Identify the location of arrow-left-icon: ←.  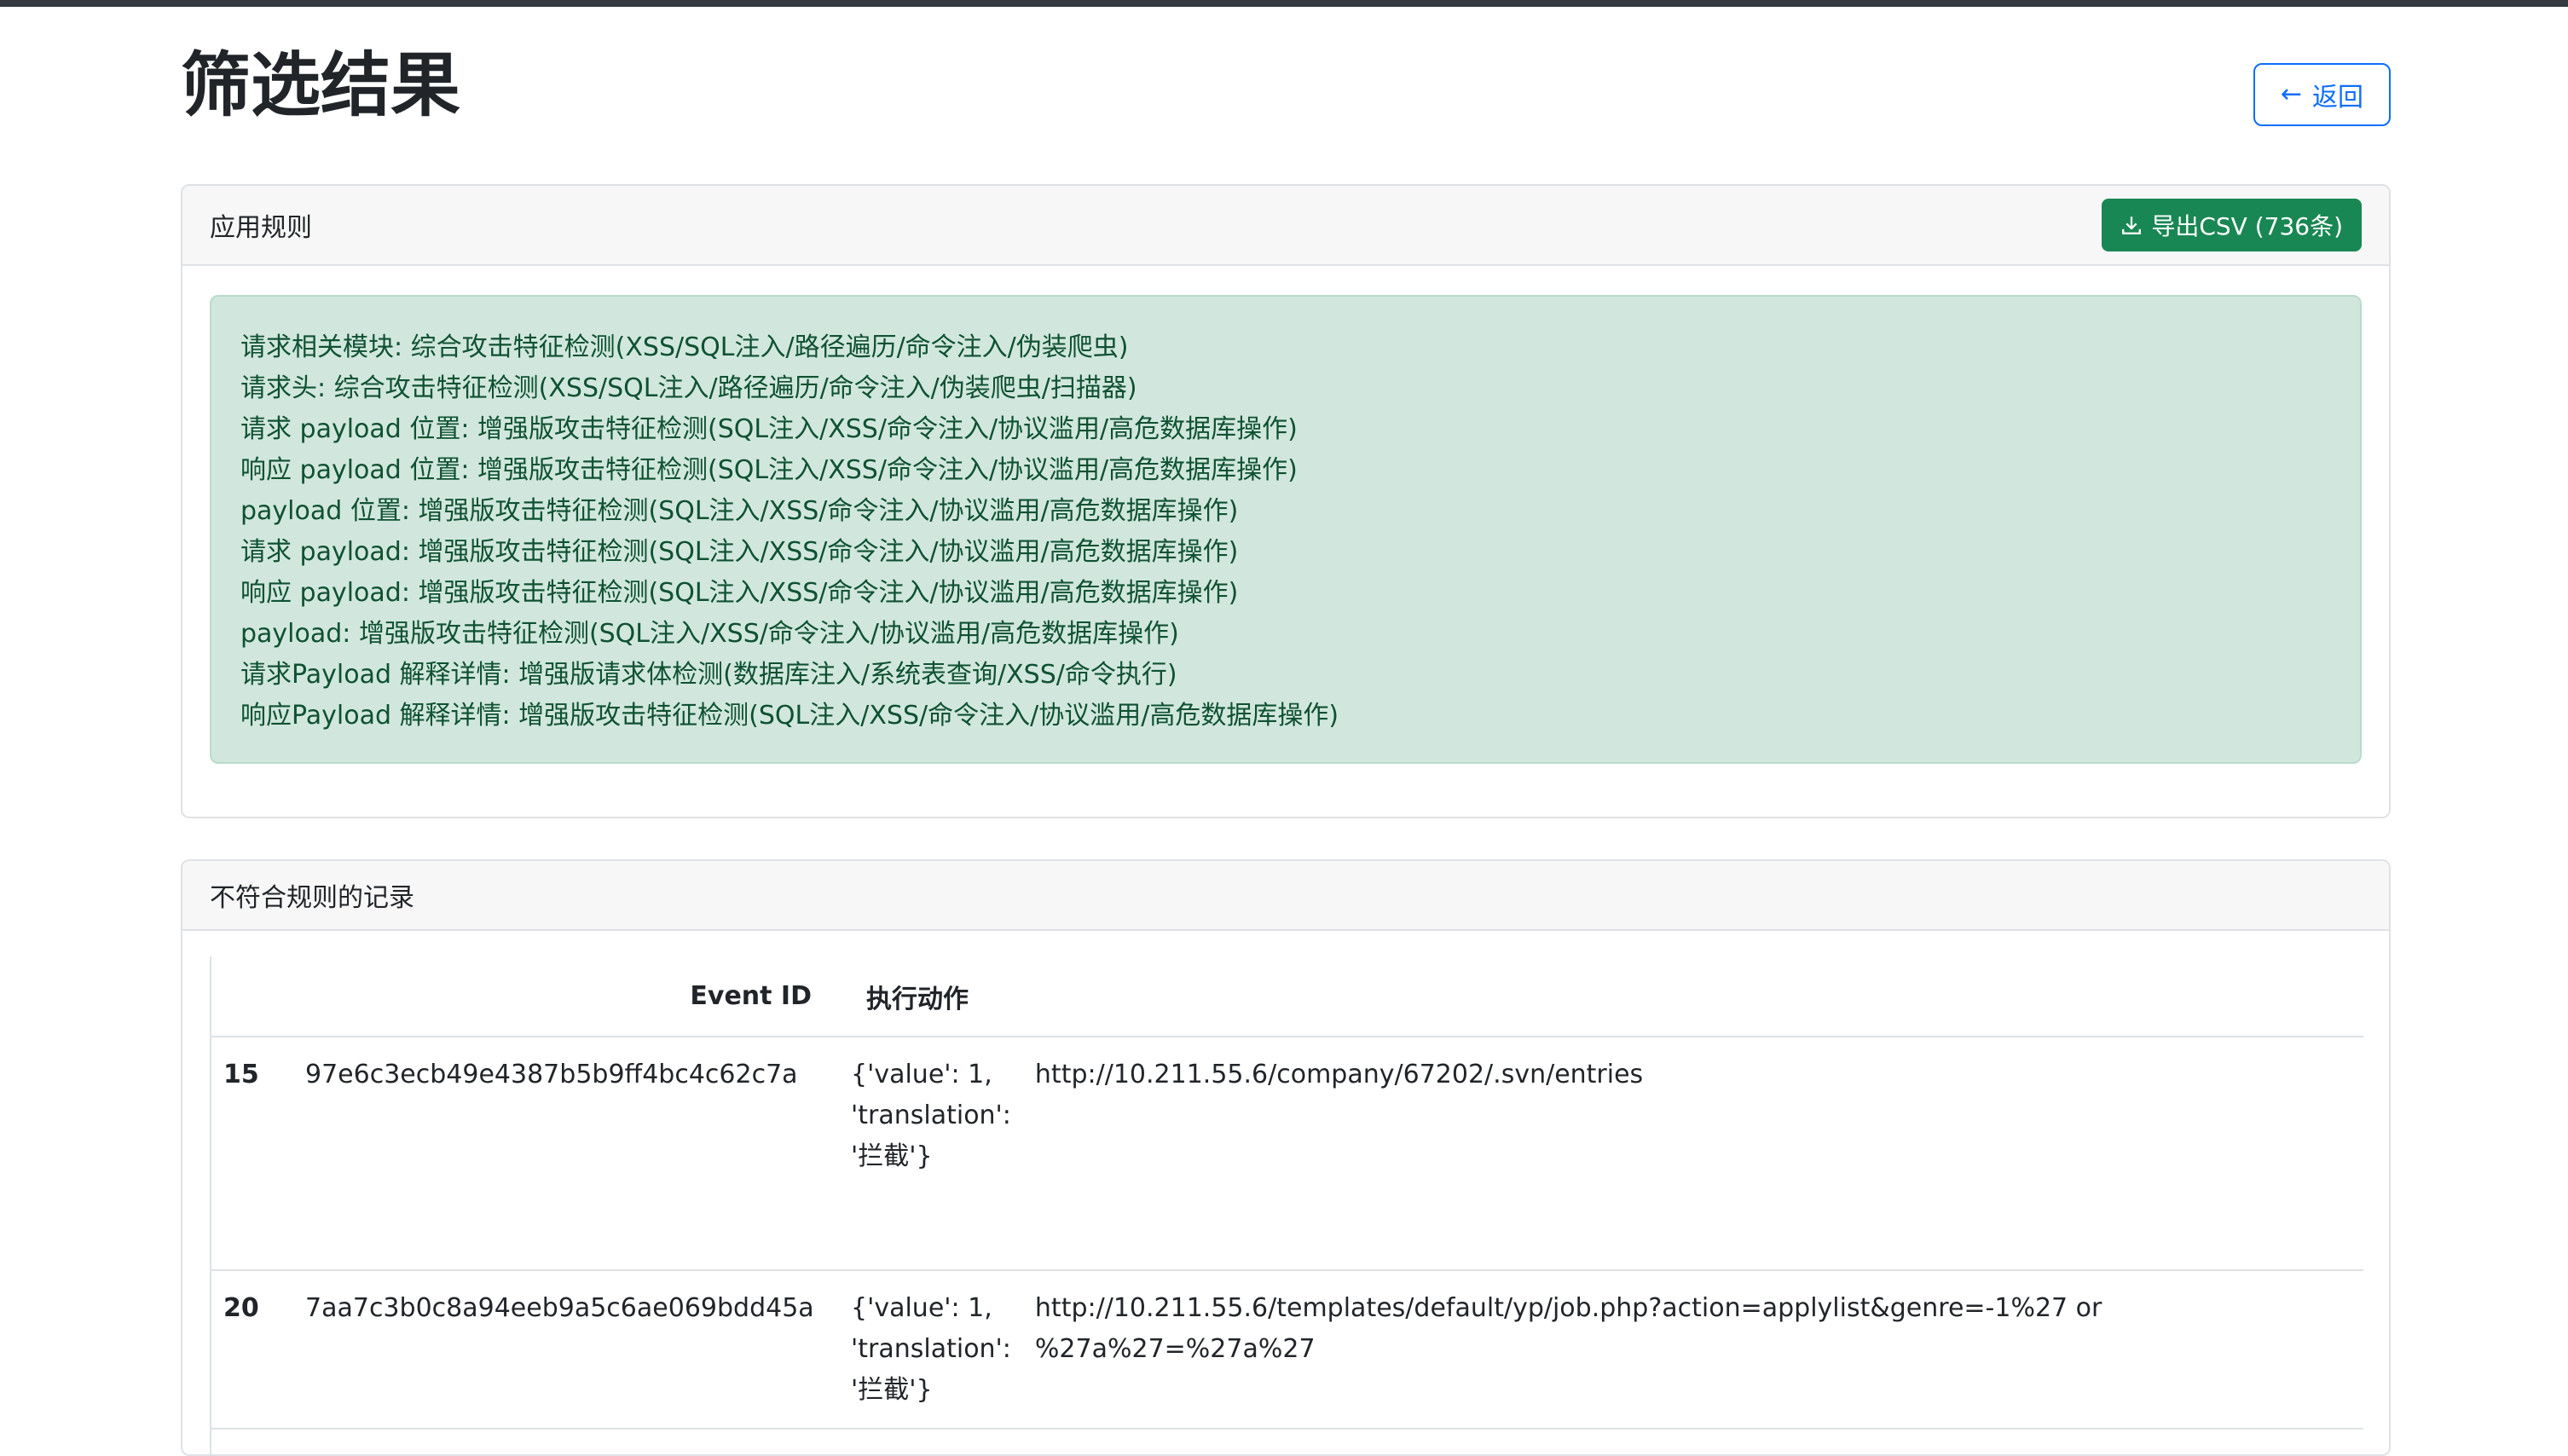
(2291, 94).